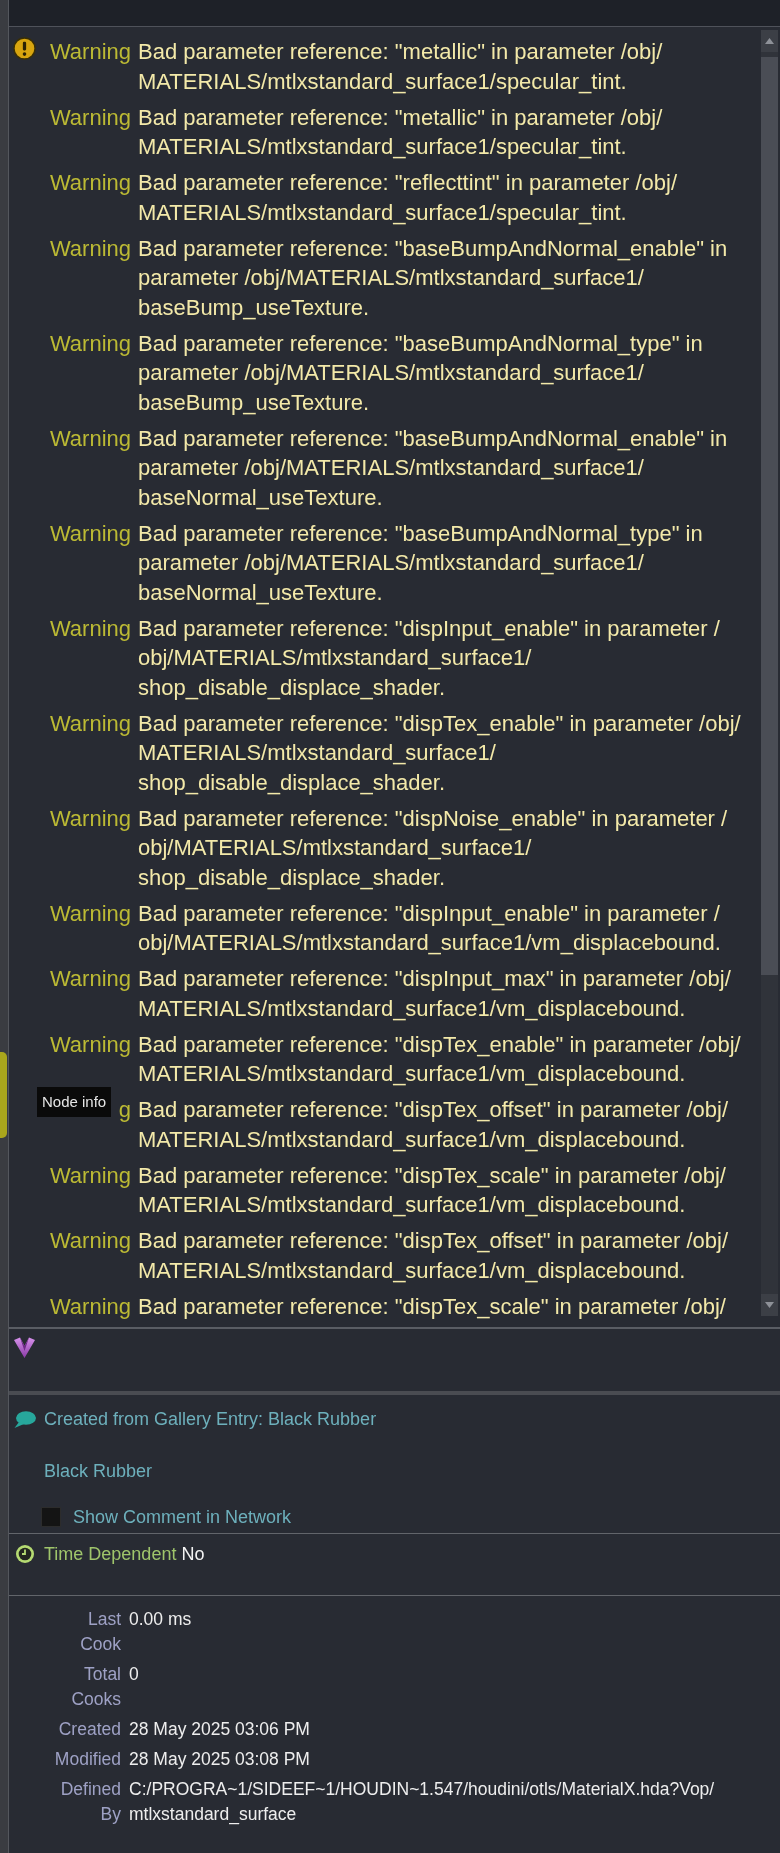 This screenshot has width=780, height=1853. Describe the element at coordinates (440, 753) in the screenshot. I see `message-text: Bad parameter reference: "dispTex_enable" in parameter /obj/MATERIALS/mtlxstandard_surface1/shop_disable_displace_shader.` at that location.